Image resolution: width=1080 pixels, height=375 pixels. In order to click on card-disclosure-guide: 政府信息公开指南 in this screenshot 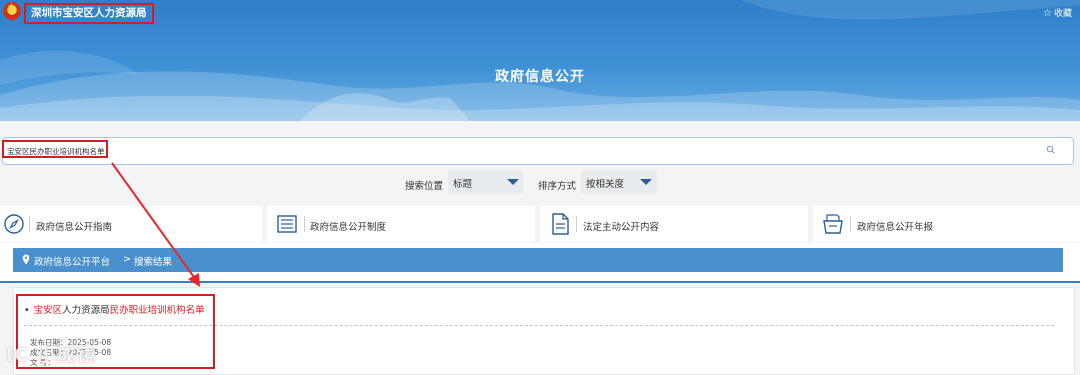, I will do `click(131, 224)`.